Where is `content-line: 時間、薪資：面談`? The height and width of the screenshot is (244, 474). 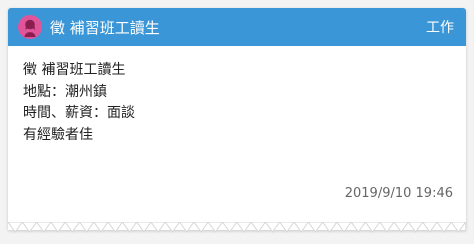
content-line: 時間、薪資：面談 is located at coordinates (79, 113).